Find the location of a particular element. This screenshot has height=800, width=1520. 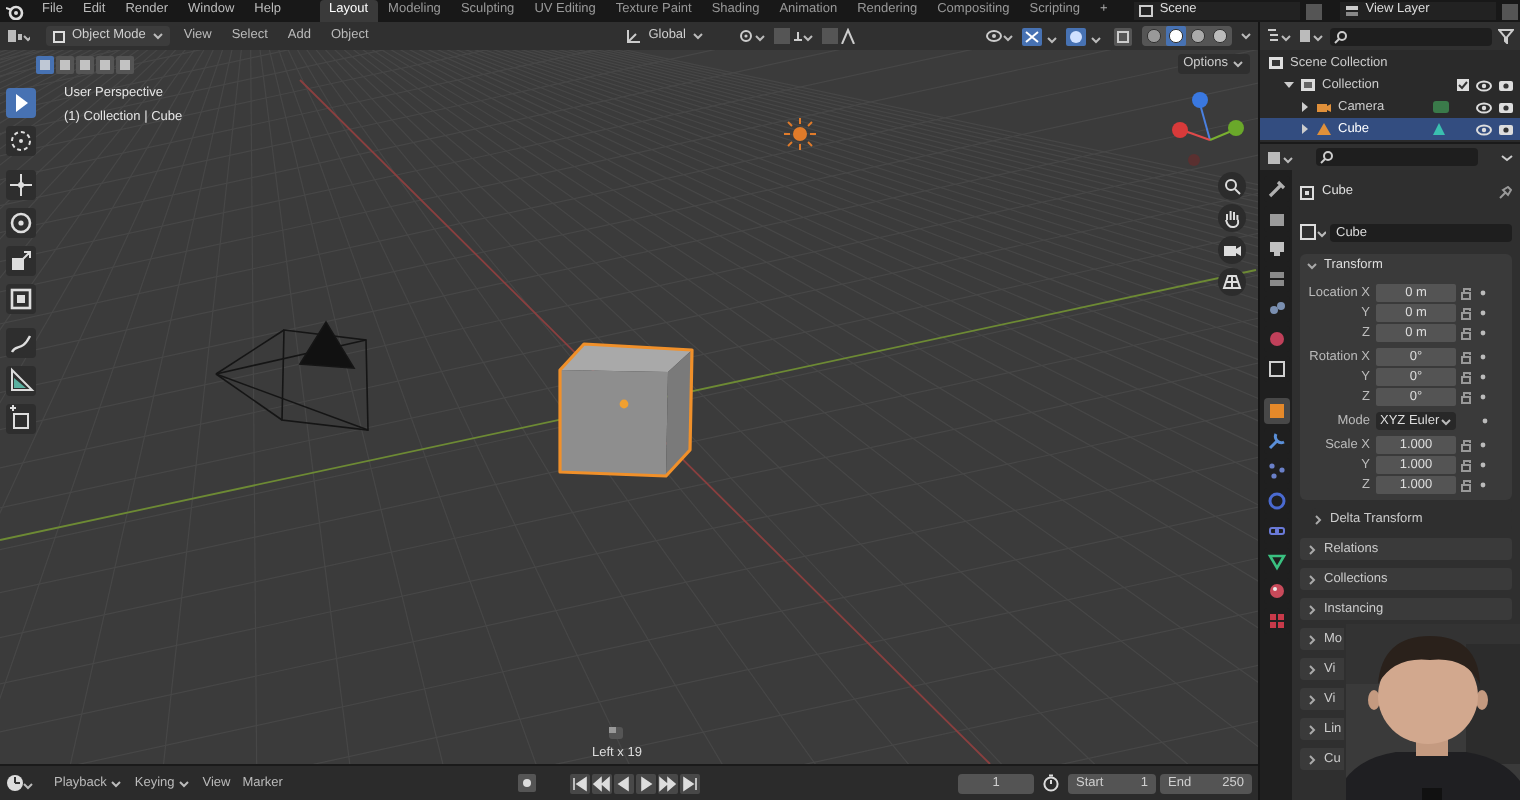

include-checkbox is located at coordinates (1463, 85).